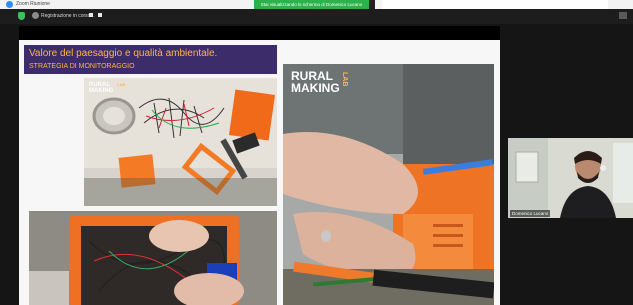 This screenshot has width=633, height=305. Describe the element at coordinates (315, 88) in the screenshot. I see `large-logo-line2: MAKING` at that location.